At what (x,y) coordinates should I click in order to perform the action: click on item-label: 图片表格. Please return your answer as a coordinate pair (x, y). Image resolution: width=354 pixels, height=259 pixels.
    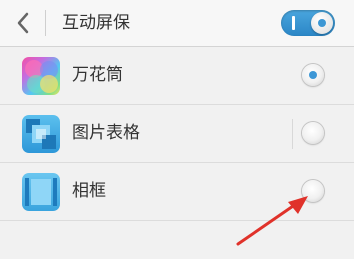
    Looking at the image, I should click on (106, 133).